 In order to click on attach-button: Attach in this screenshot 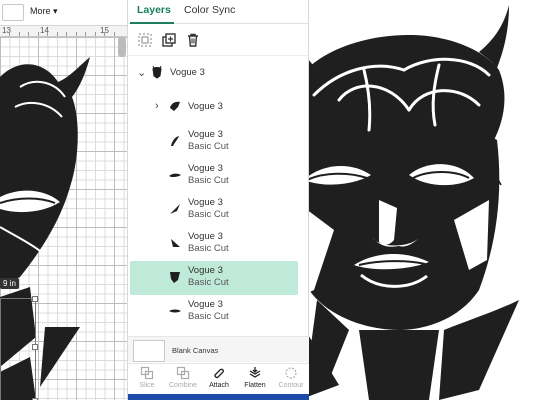, I will do `click(219, 380)`.